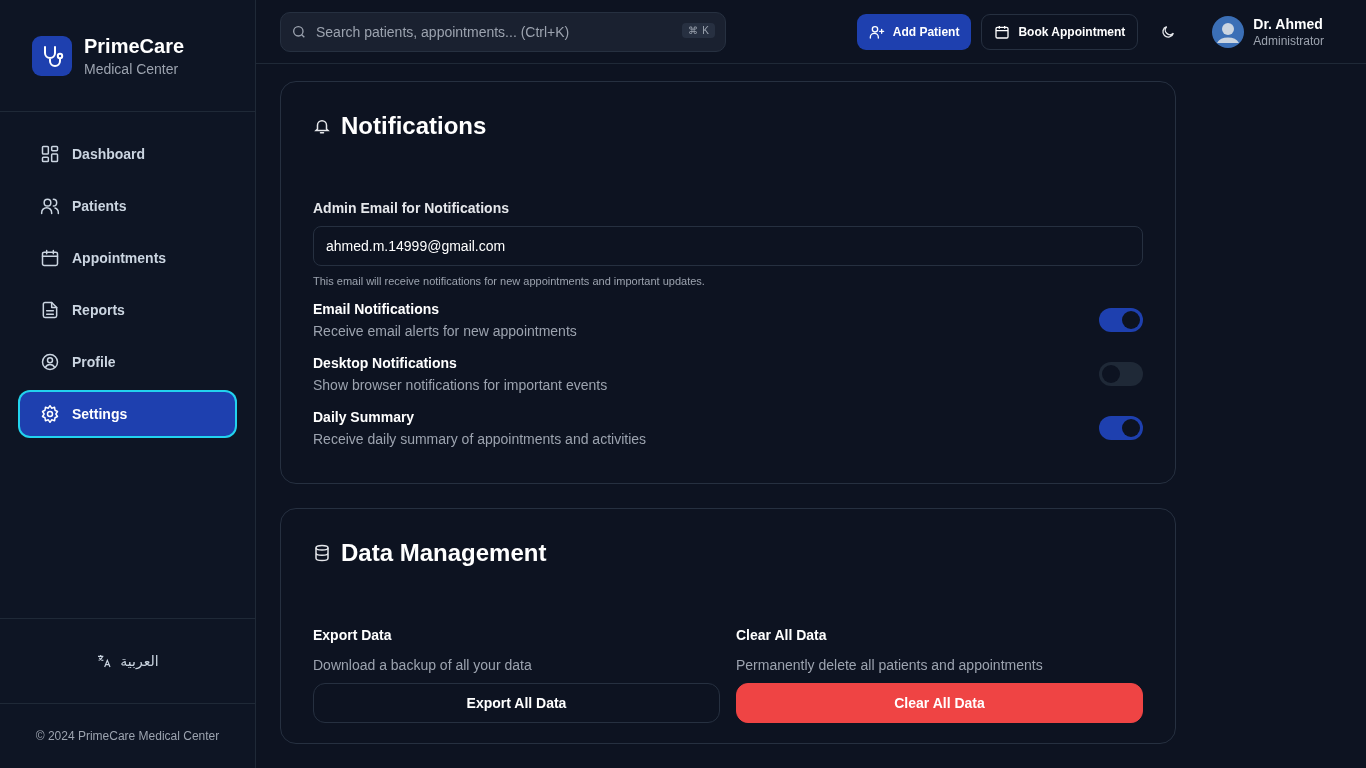  I want to click on nav-item: Patients, so click(127, 206).